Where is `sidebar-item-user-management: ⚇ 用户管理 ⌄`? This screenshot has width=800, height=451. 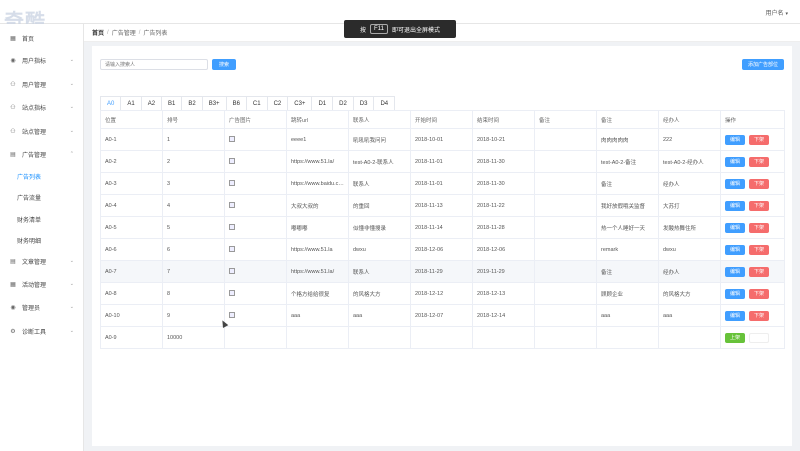 sidebar-item-user-management: ⚇ 用户管理 ⌄ is located at coordinates (42, 84).